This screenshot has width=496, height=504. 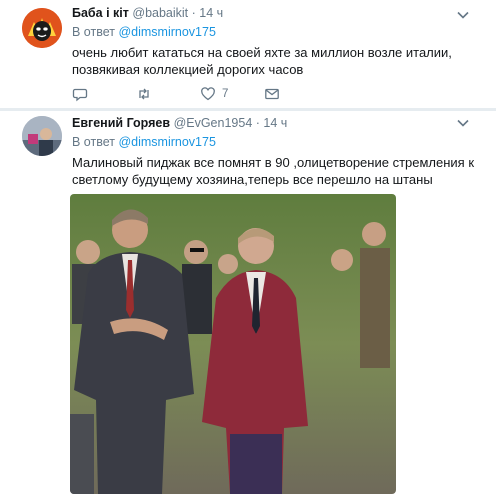 I want to click on retweet-button, so click(x=144, y=94).